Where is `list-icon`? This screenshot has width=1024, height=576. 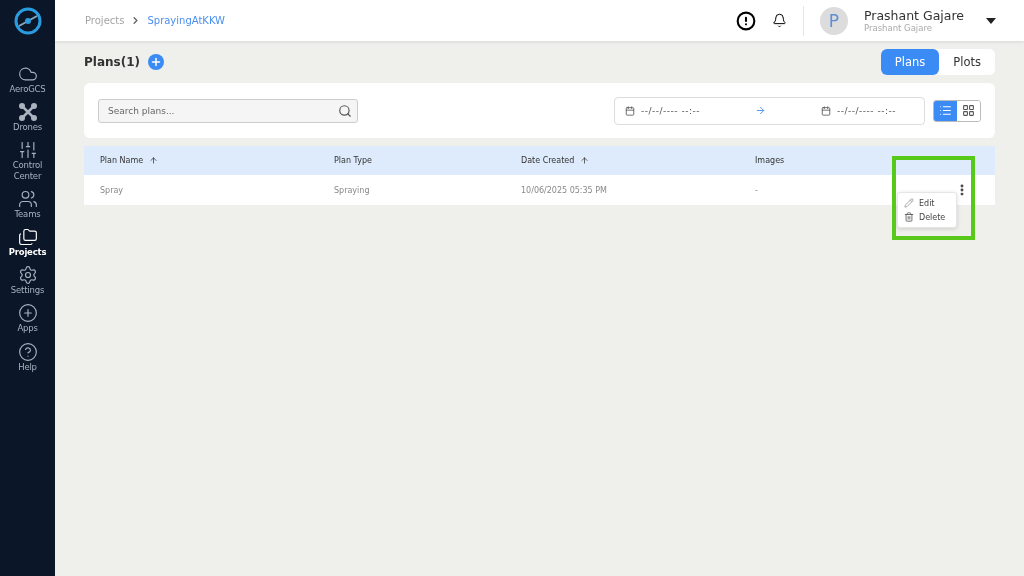 list-icon is located at coordinates (945, 110).